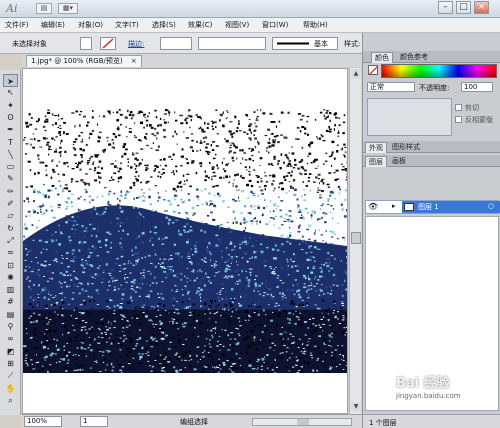 This screenshot has width=500, height=428. What do you see at coordinates (164, 25) in the screenshot?
I see `menu-select: 选择(S)` at bounding box center [164, 25].